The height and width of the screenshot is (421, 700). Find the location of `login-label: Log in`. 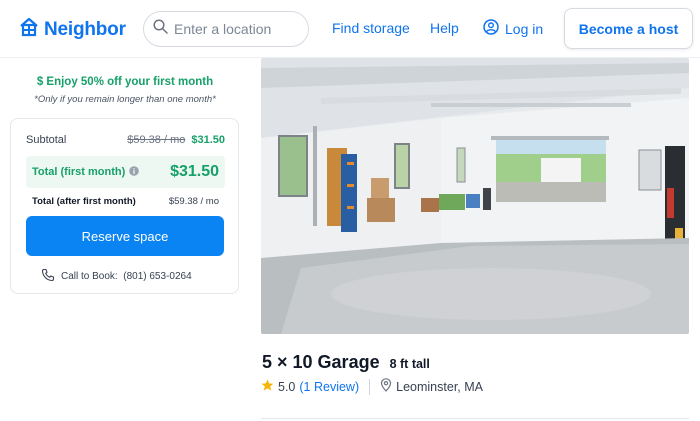

login-label: Log in is located at coordinates (524, 28).